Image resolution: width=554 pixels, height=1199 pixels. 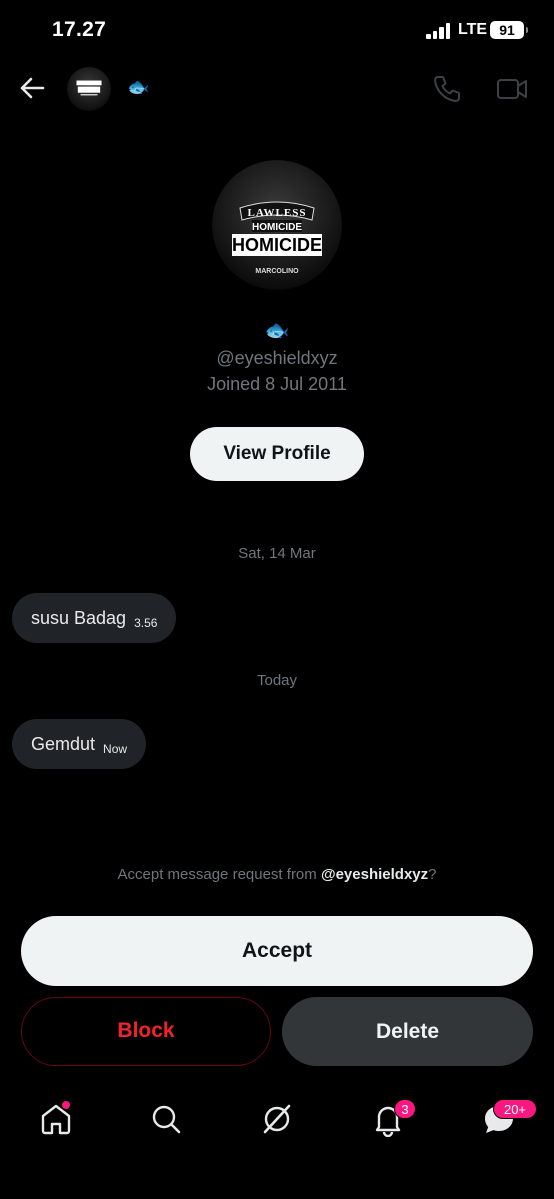 I want to click on message-text: Gemdut, so click(x=63, y=743).